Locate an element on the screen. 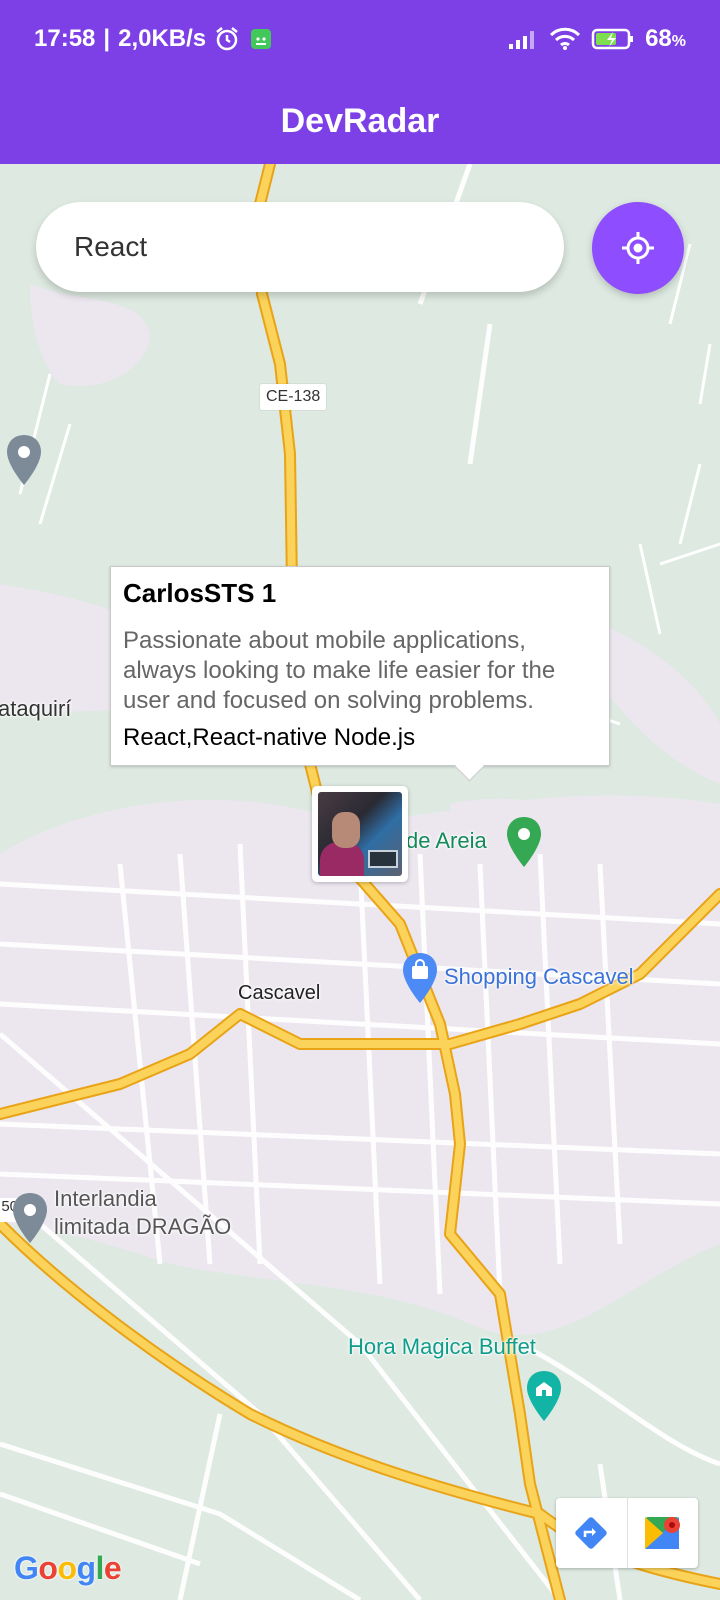 This screenshot has height=1600, width=720. poi-pin-green-icon is located at coordinates (524, 844).